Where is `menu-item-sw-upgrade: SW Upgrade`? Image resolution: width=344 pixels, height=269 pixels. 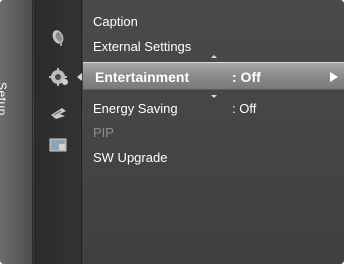
menu-item-sw-upgrade: SW Upgrade is located at coordinates (213, 158).